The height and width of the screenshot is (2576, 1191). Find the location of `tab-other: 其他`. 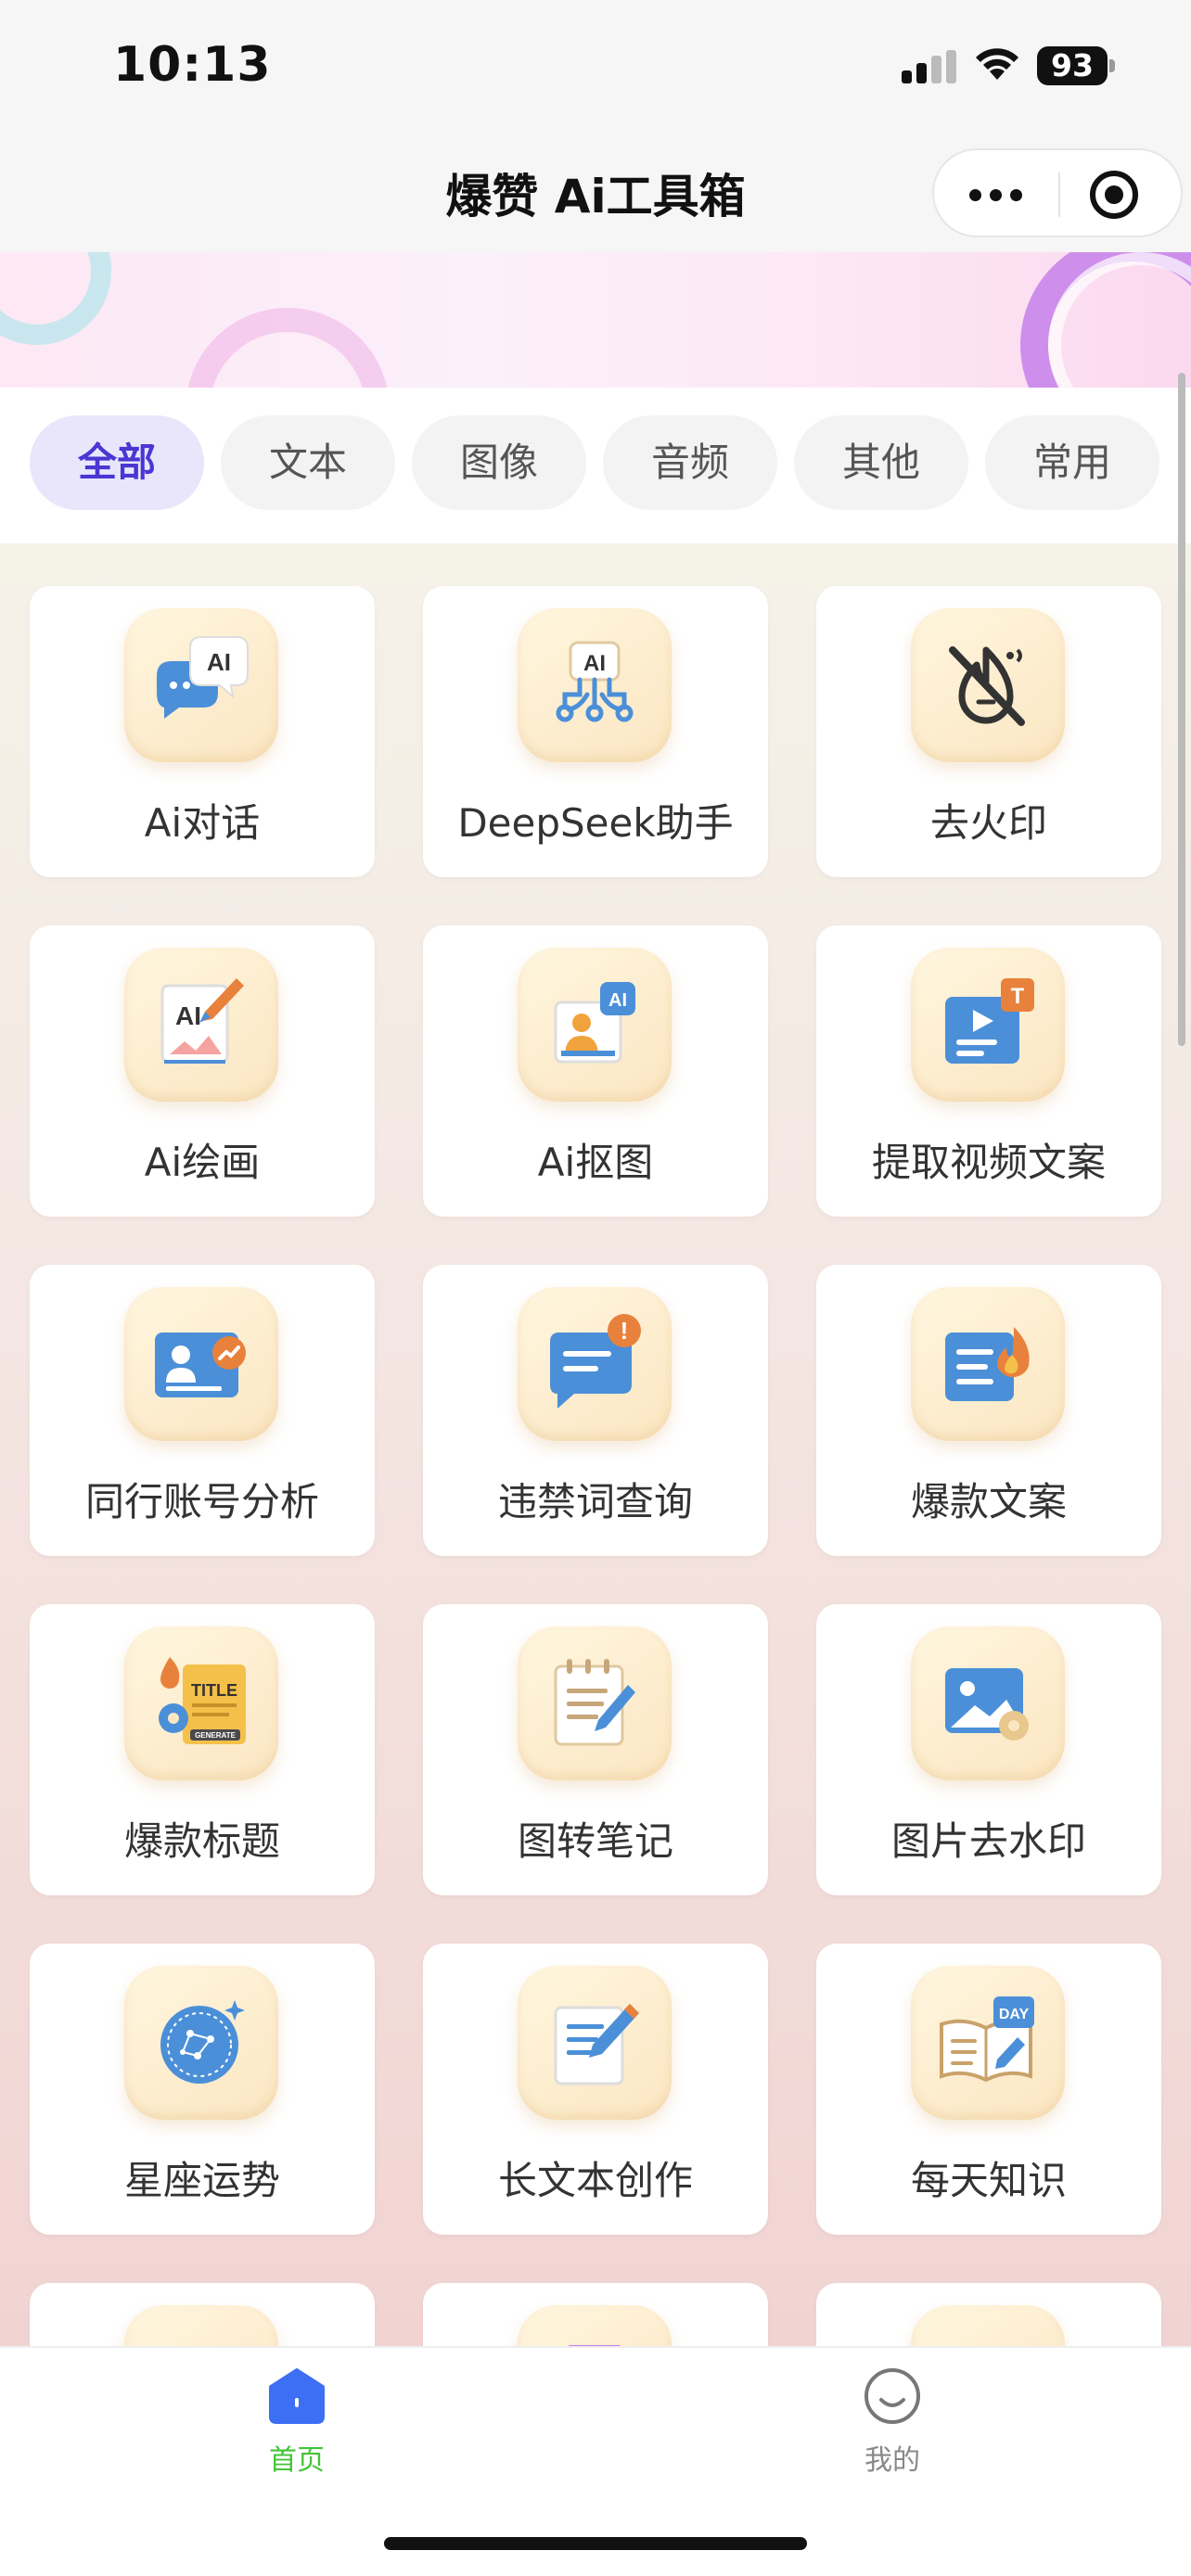

tab-other: 其他 is located at coordinates (881, 462).